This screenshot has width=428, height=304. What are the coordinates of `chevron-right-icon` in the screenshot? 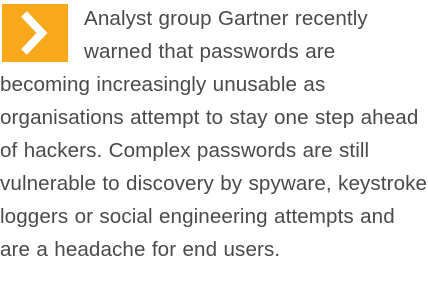 It's located at (35, 33).